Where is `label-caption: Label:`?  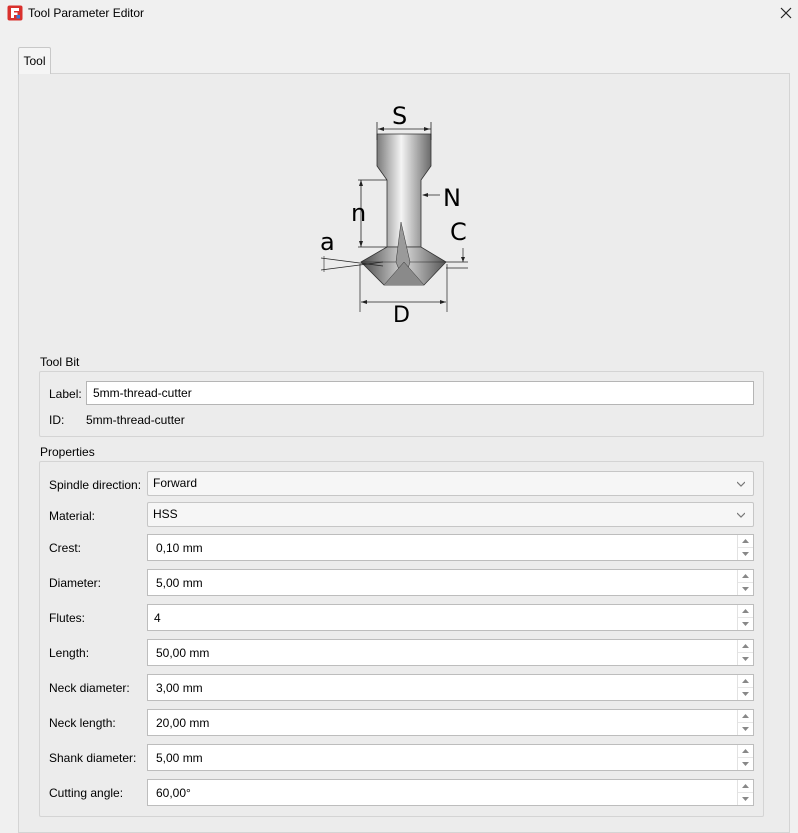 label-caption: Label: is located at coordinates (65, 394).